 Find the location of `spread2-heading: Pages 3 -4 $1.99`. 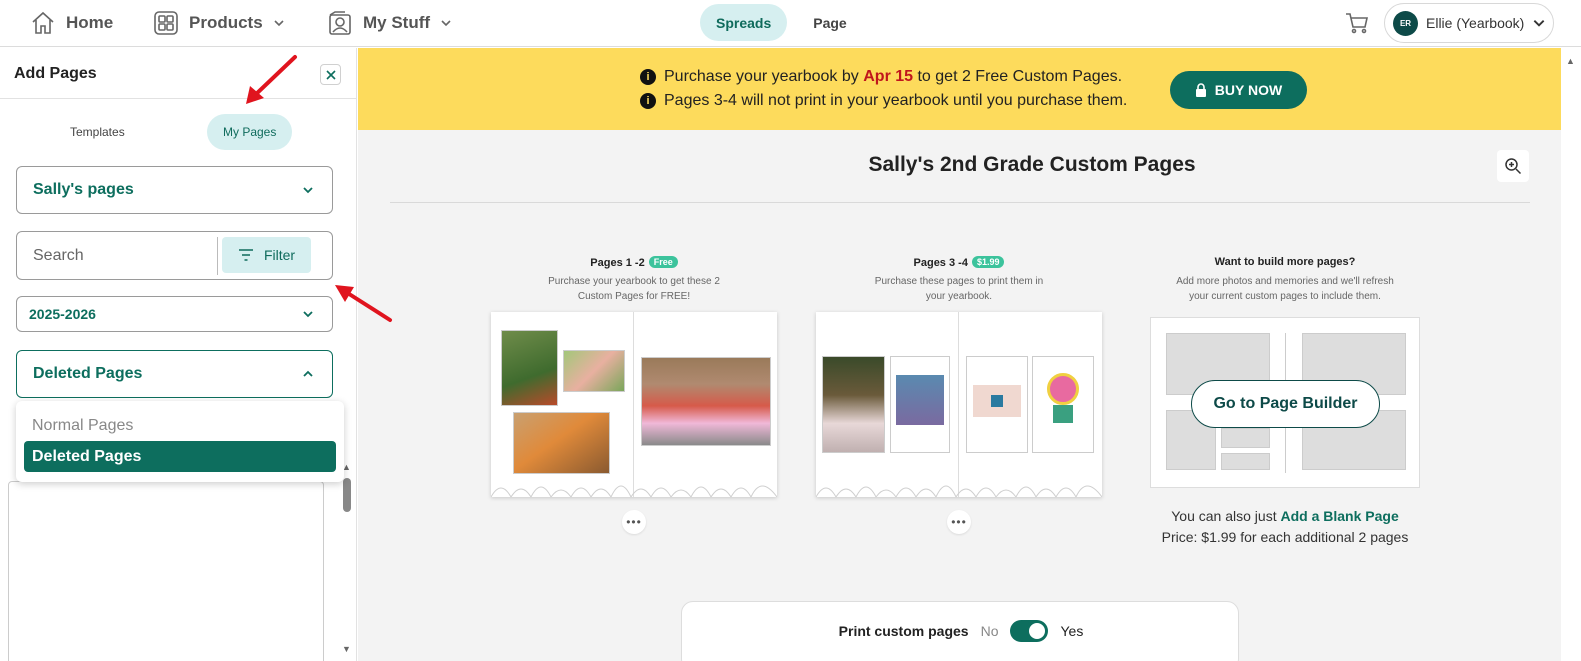

spread2-heading: Pages 3 -4 $1.99 is located at coordinates (959, 262).